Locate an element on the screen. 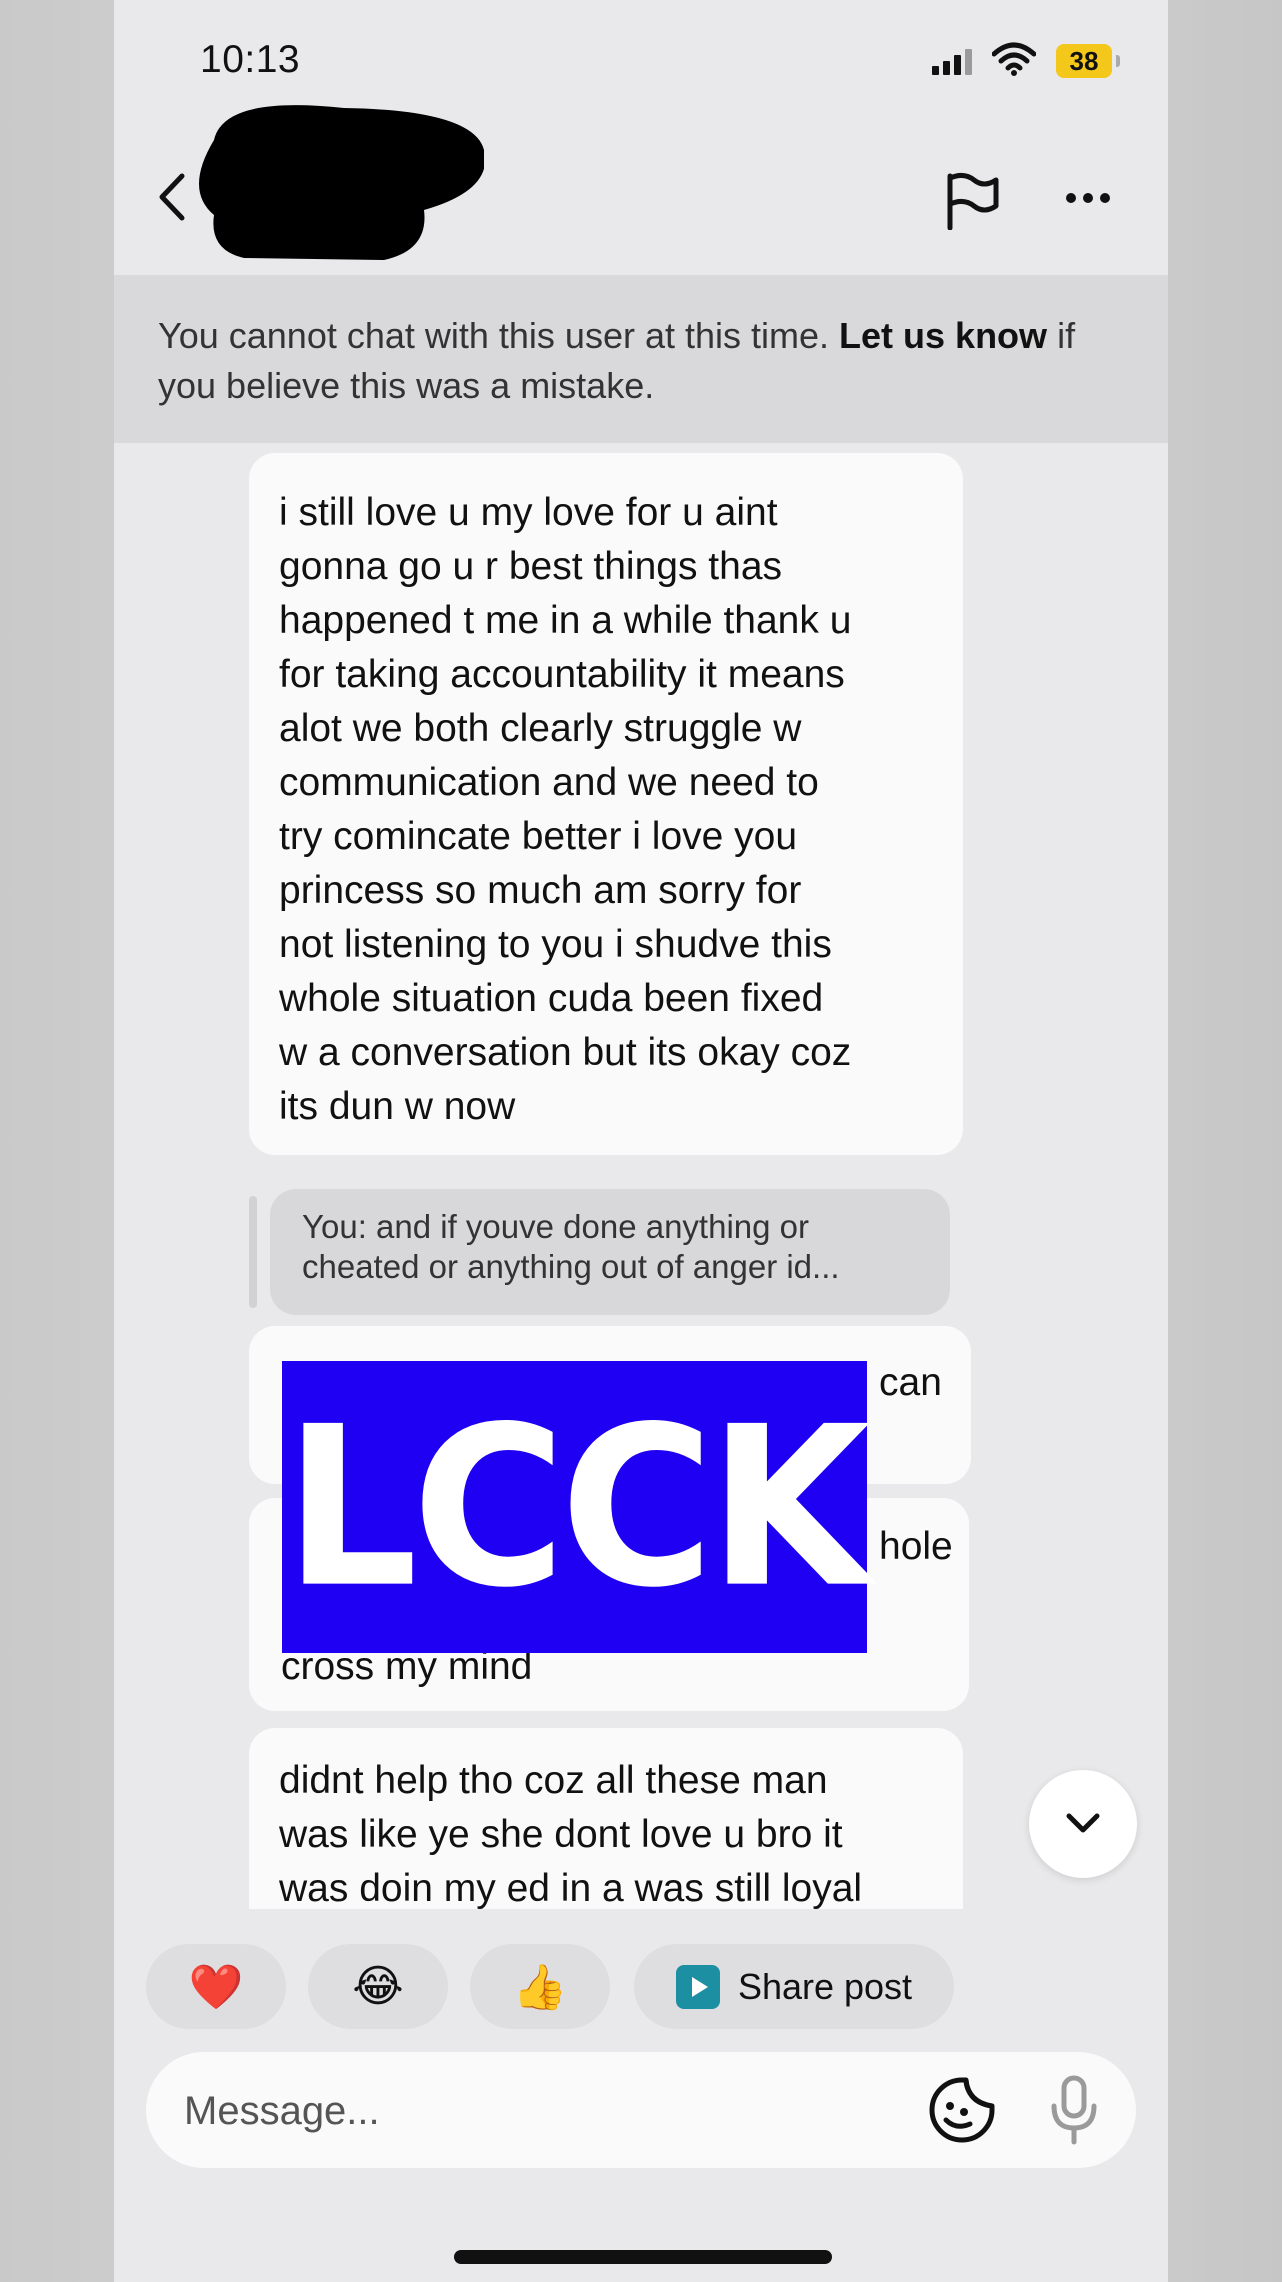 The width and height of the screenshot is (1282, 2282). signal-icon is located at coordinates (954, 62).